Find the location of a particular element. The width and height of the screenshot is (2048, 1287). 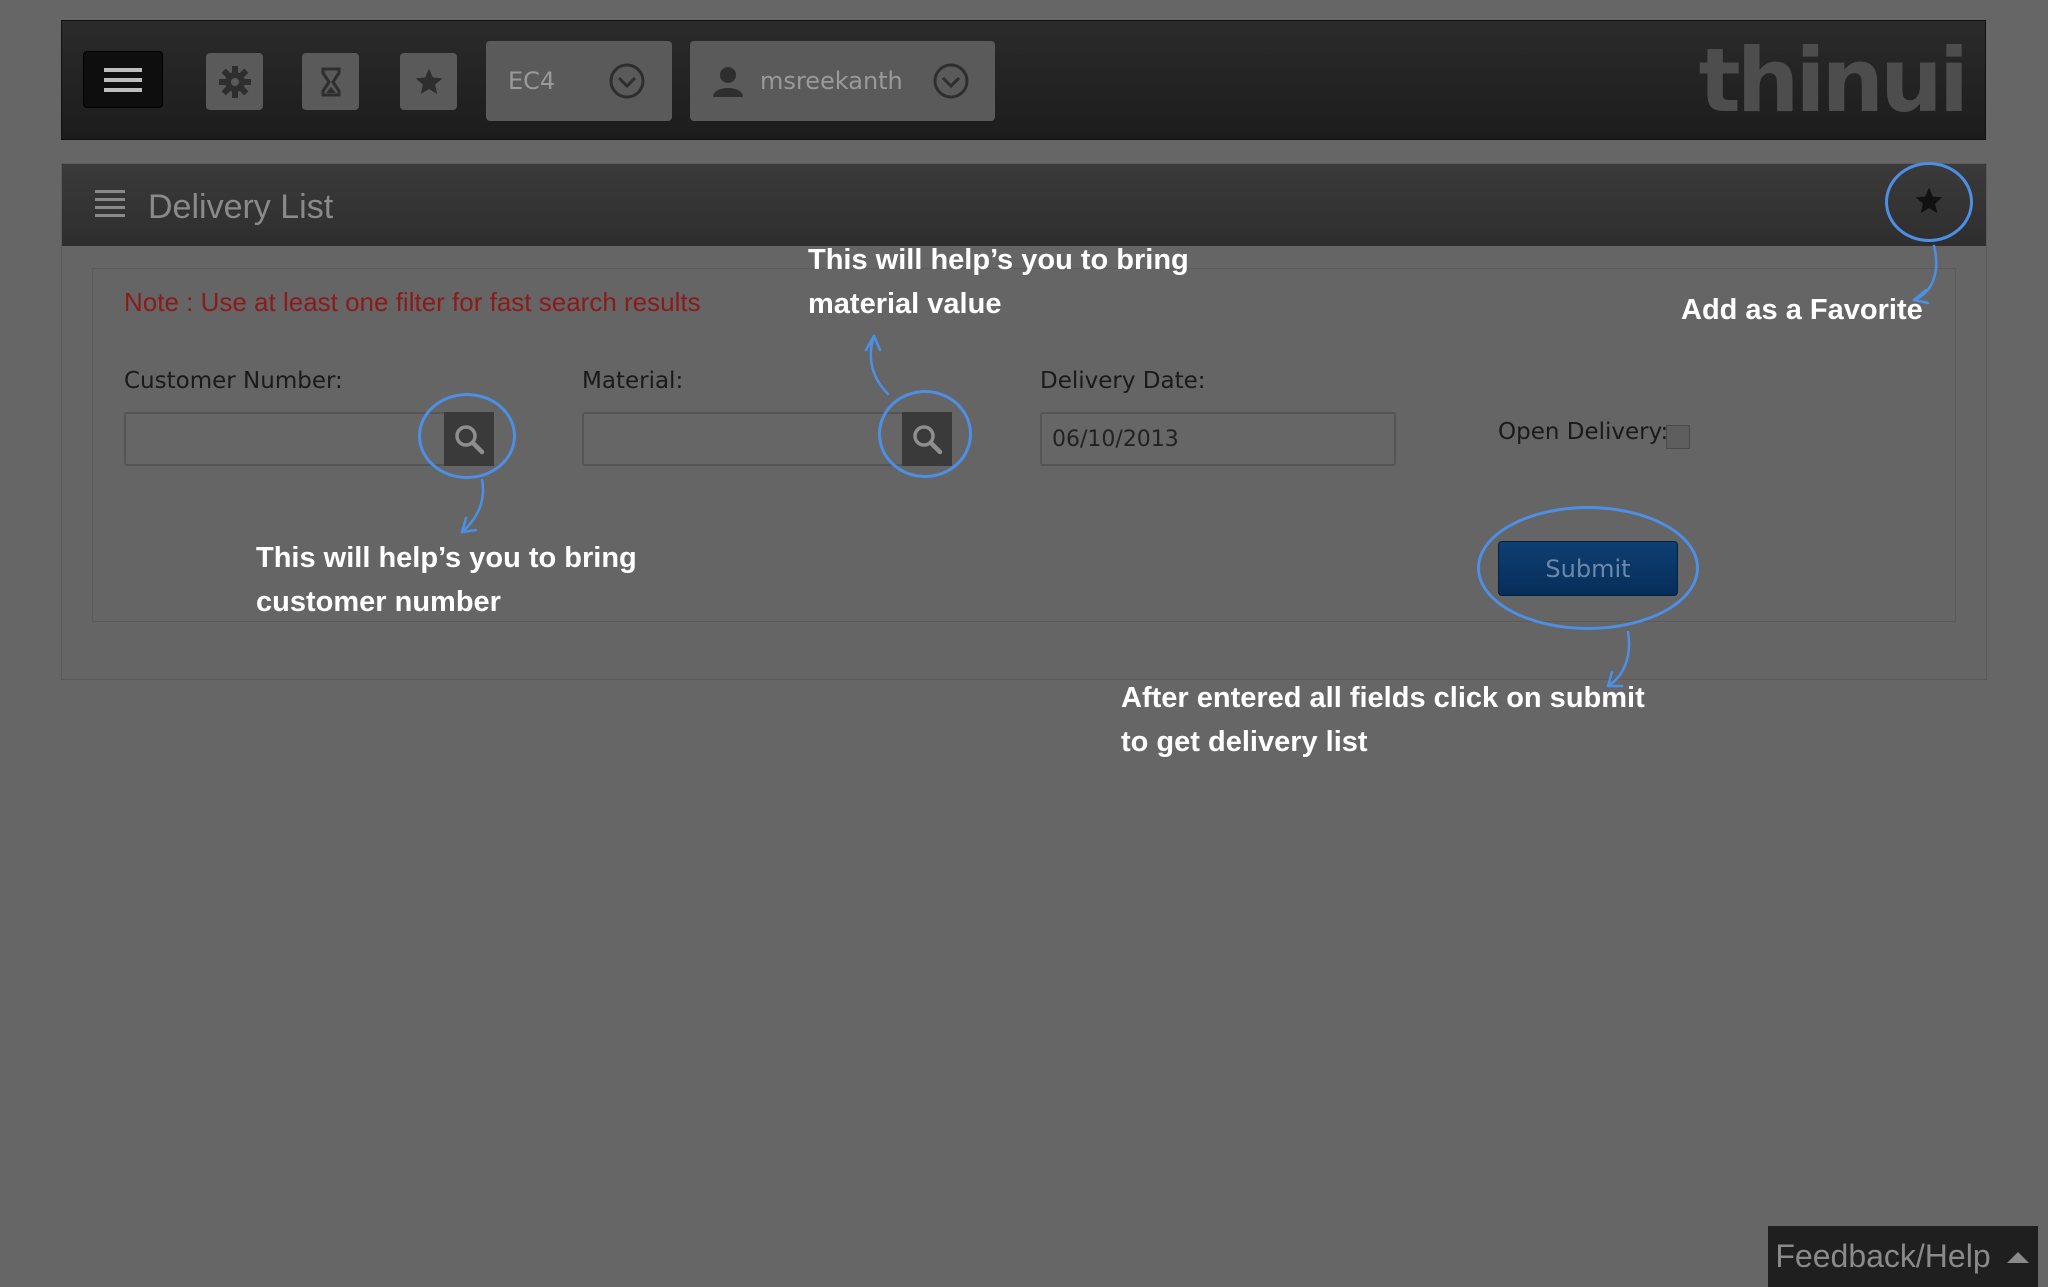

hamburger-icon is located at coordinates (123, 79).